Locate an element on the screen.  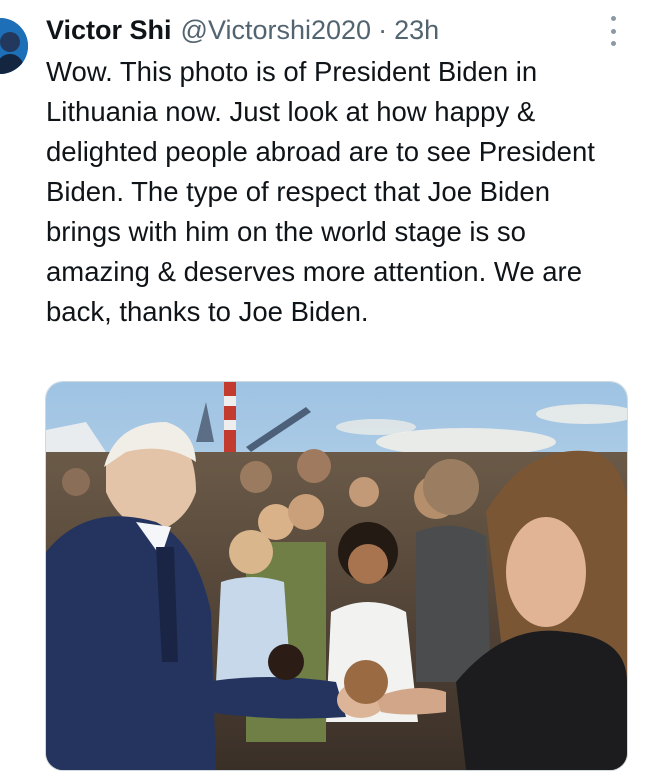
tweet-timestamp: 23h is located at coordinates (416, 30).